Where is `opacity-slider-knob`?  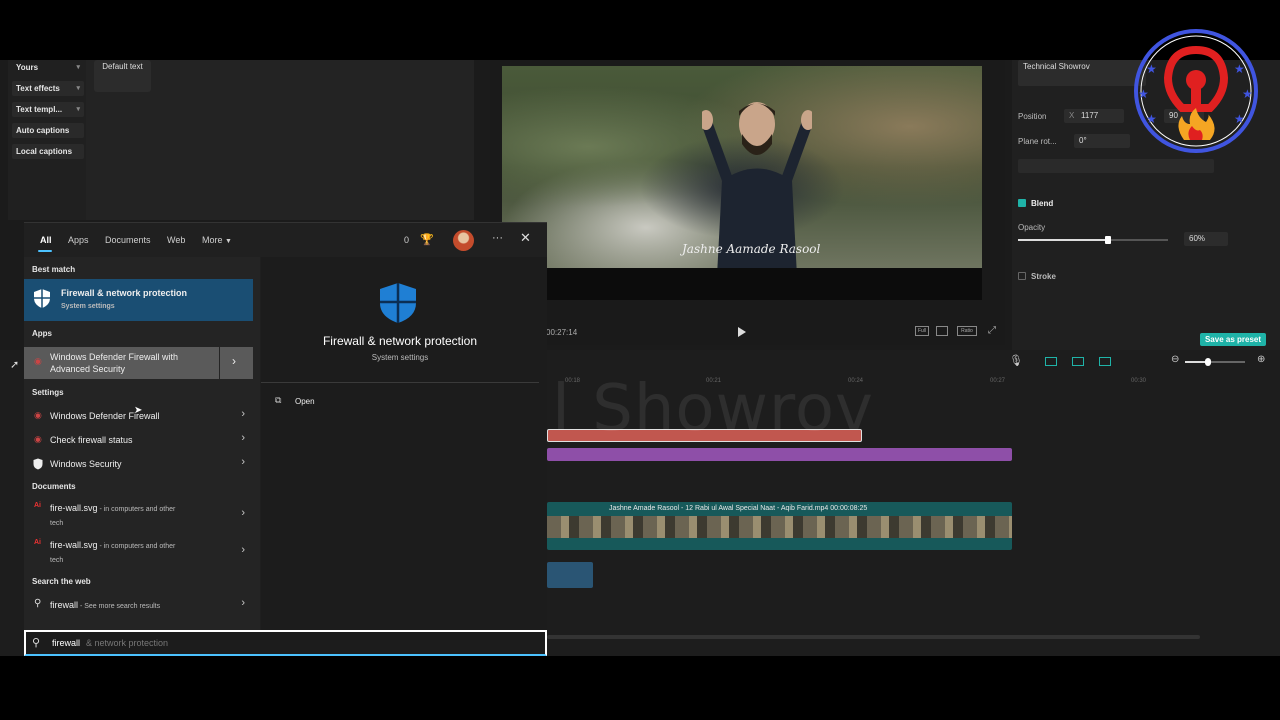 opacity-slider-knob is located at coordinates (1108, 240).